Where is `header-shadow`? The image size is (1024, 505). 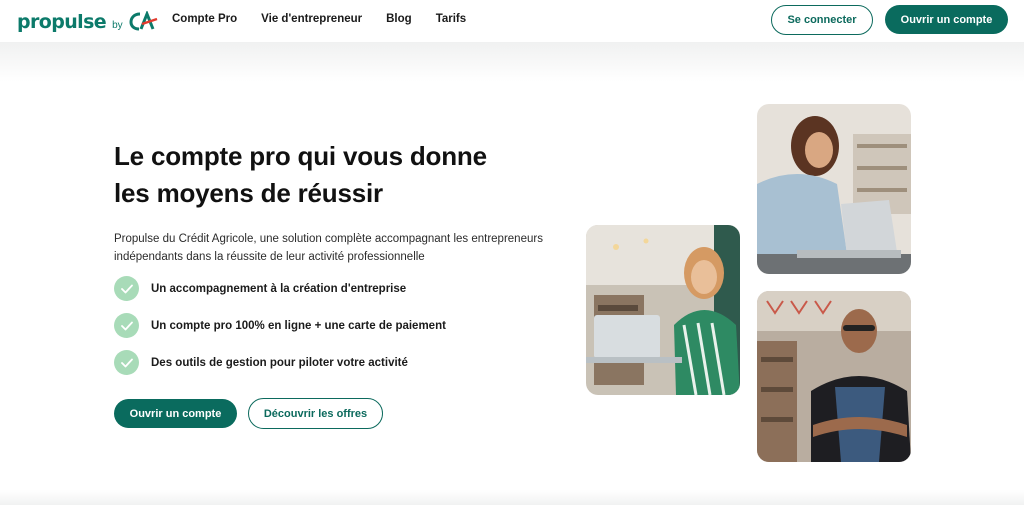
header-shadow is located at coordinates (512, 62).